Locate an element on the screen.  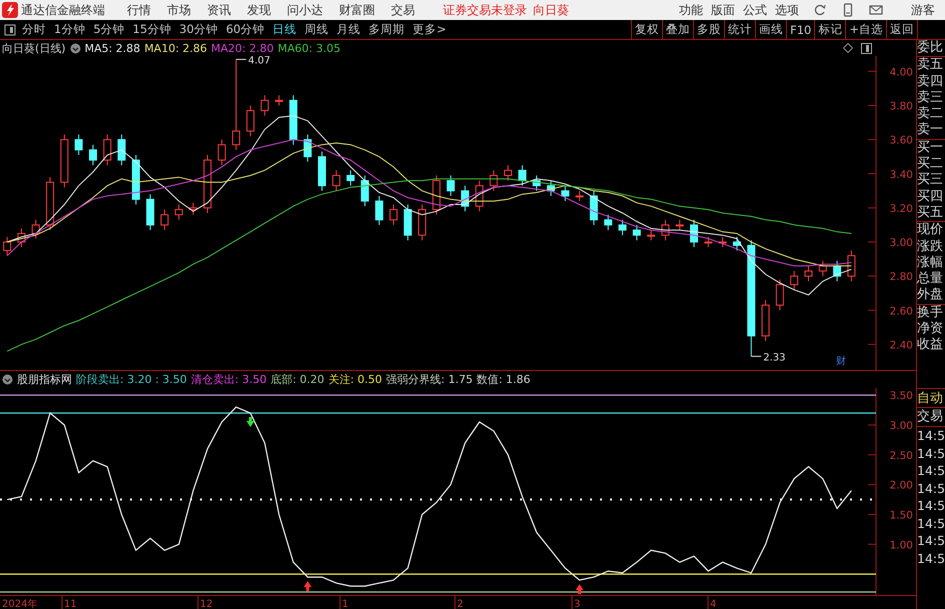
quote-field-label: 委比 is located at coordinates (930, 48).